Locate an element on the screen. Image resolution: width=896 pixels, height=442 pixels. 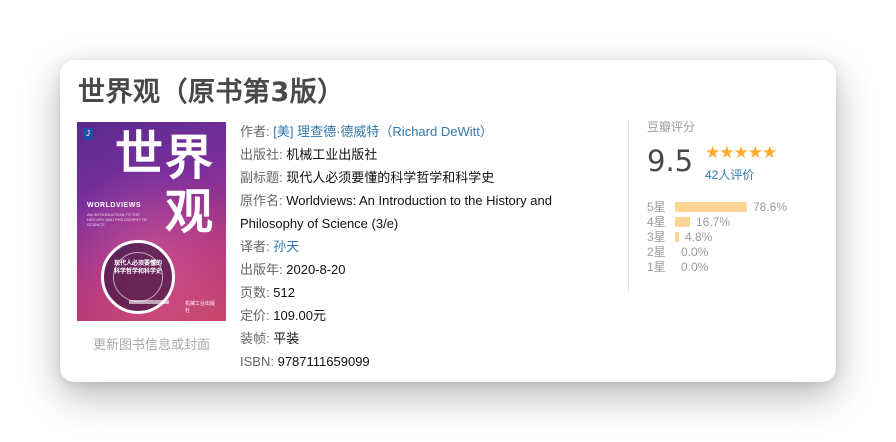
cover-english-title: WORLDVIEWS is located at coordinates (114, 205).